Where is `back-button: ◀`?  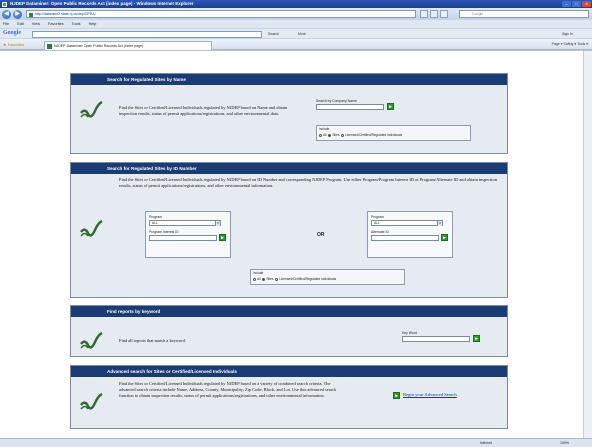
back-button: ◀ is located at coordinates (6, 14).